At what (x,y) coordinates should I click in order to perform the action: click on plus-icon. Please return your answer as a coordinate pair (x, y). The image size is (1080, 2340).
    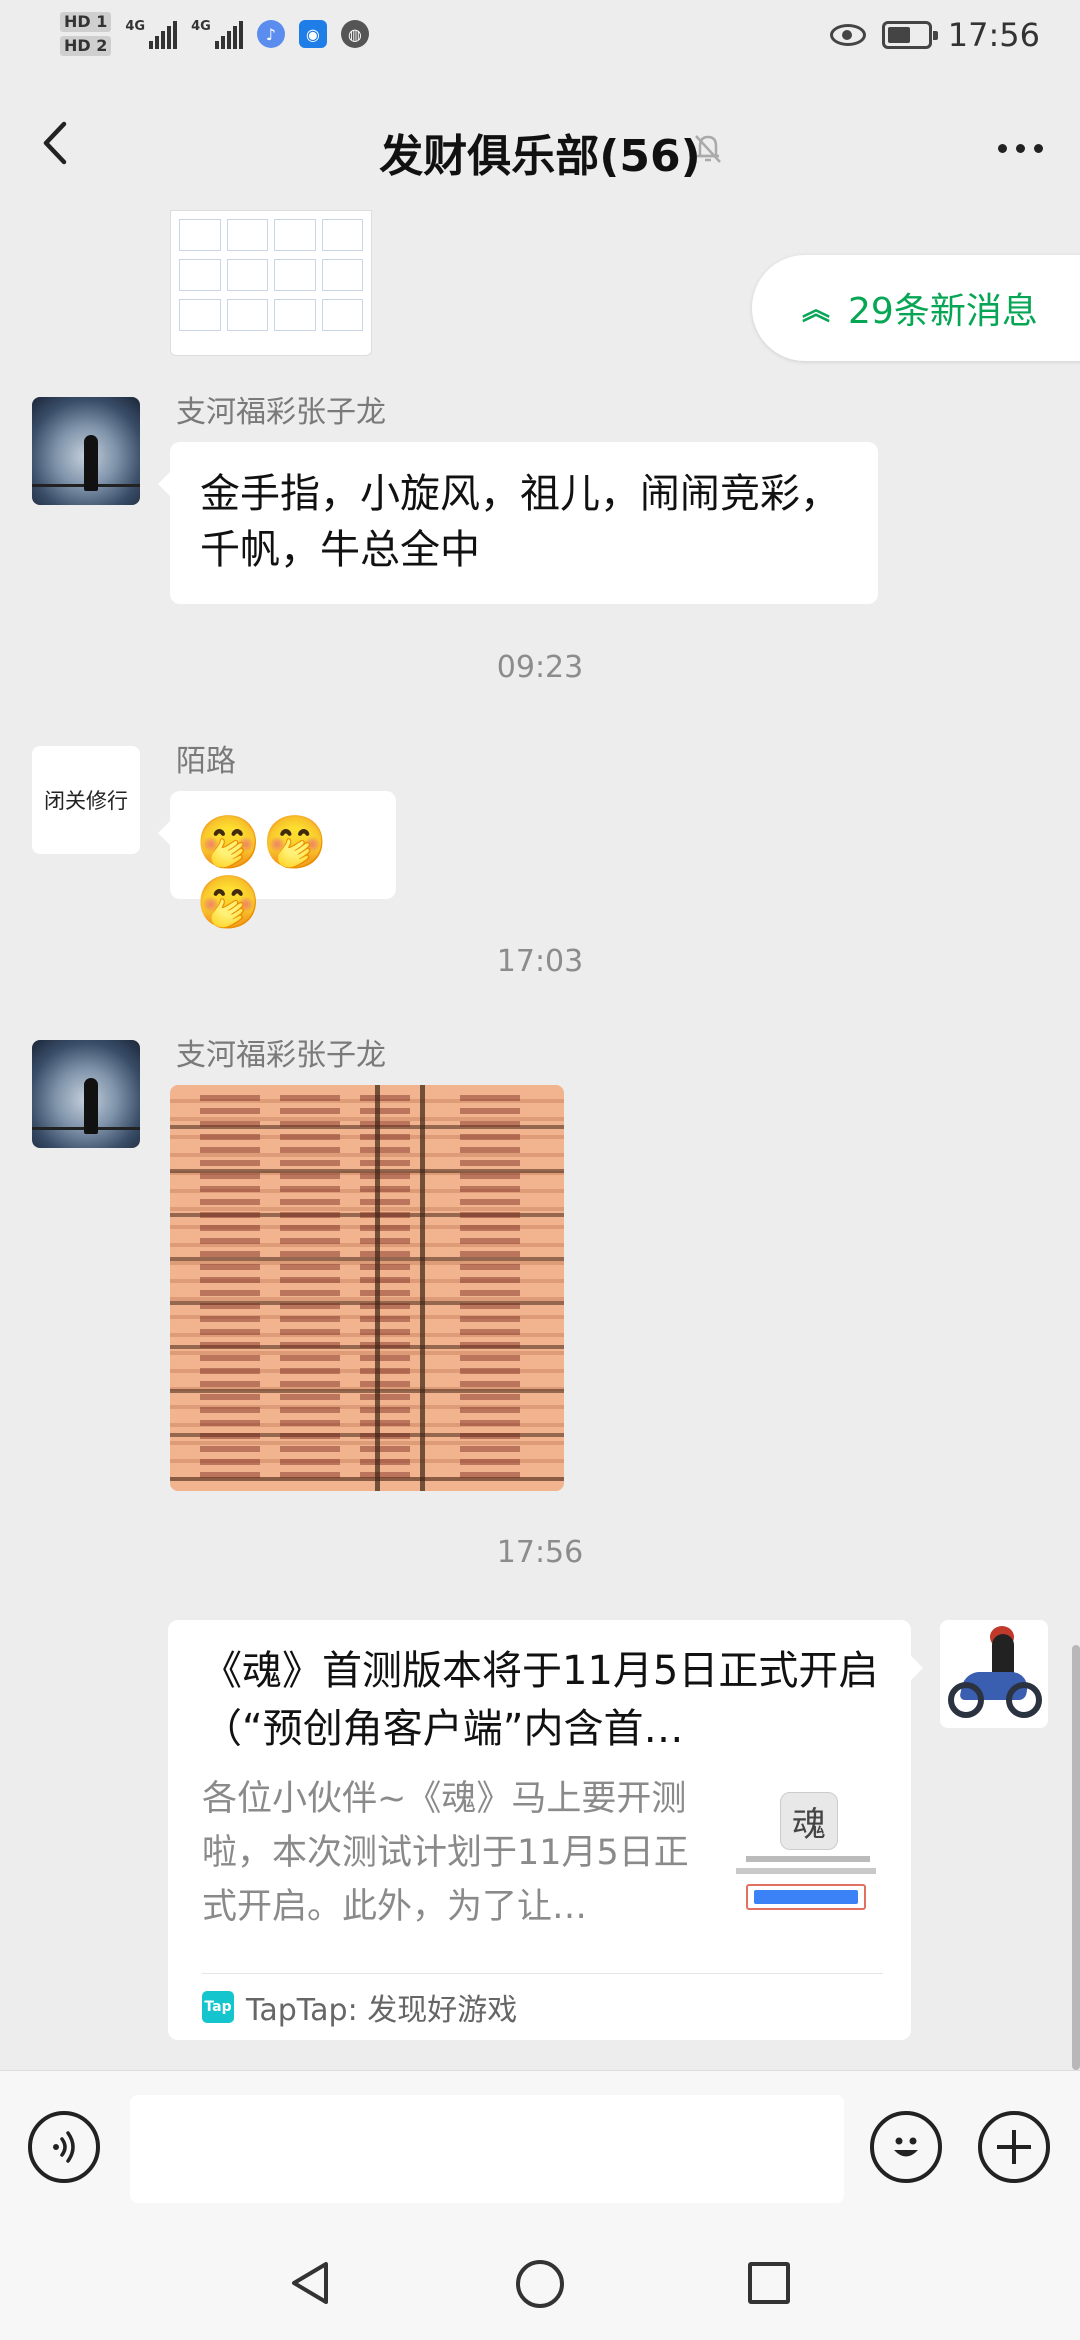
    Looking at the image, I should click on (1014, 2147).